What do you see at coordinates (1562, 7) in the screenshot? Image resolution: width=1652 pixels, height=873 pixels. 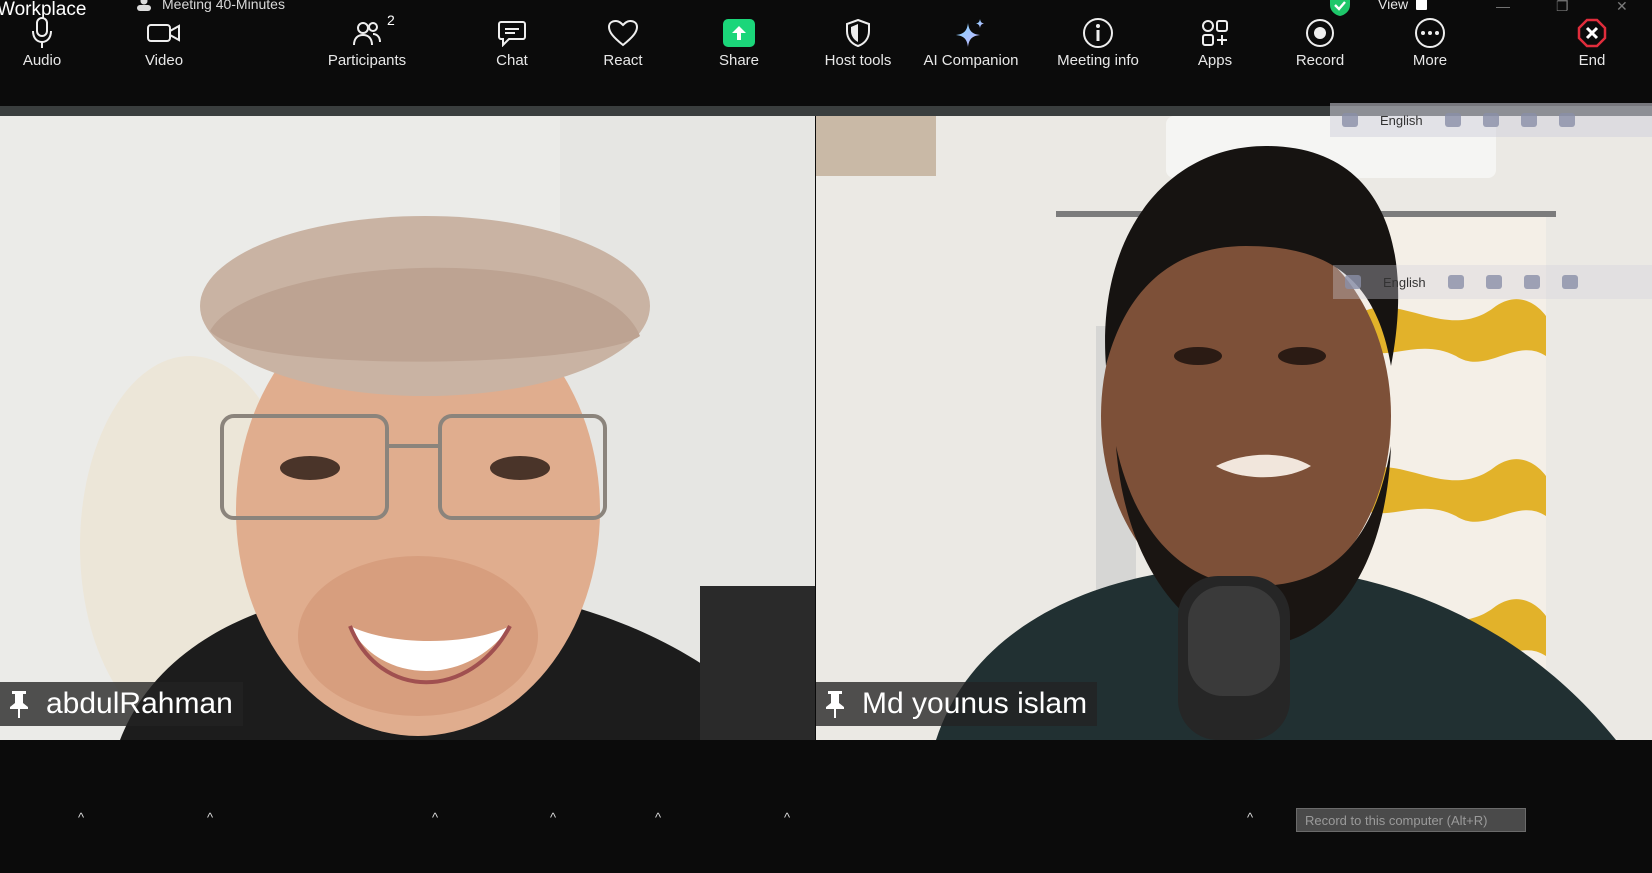 I see `maximize-icon: ❐` at bounding box center [1562, 7].